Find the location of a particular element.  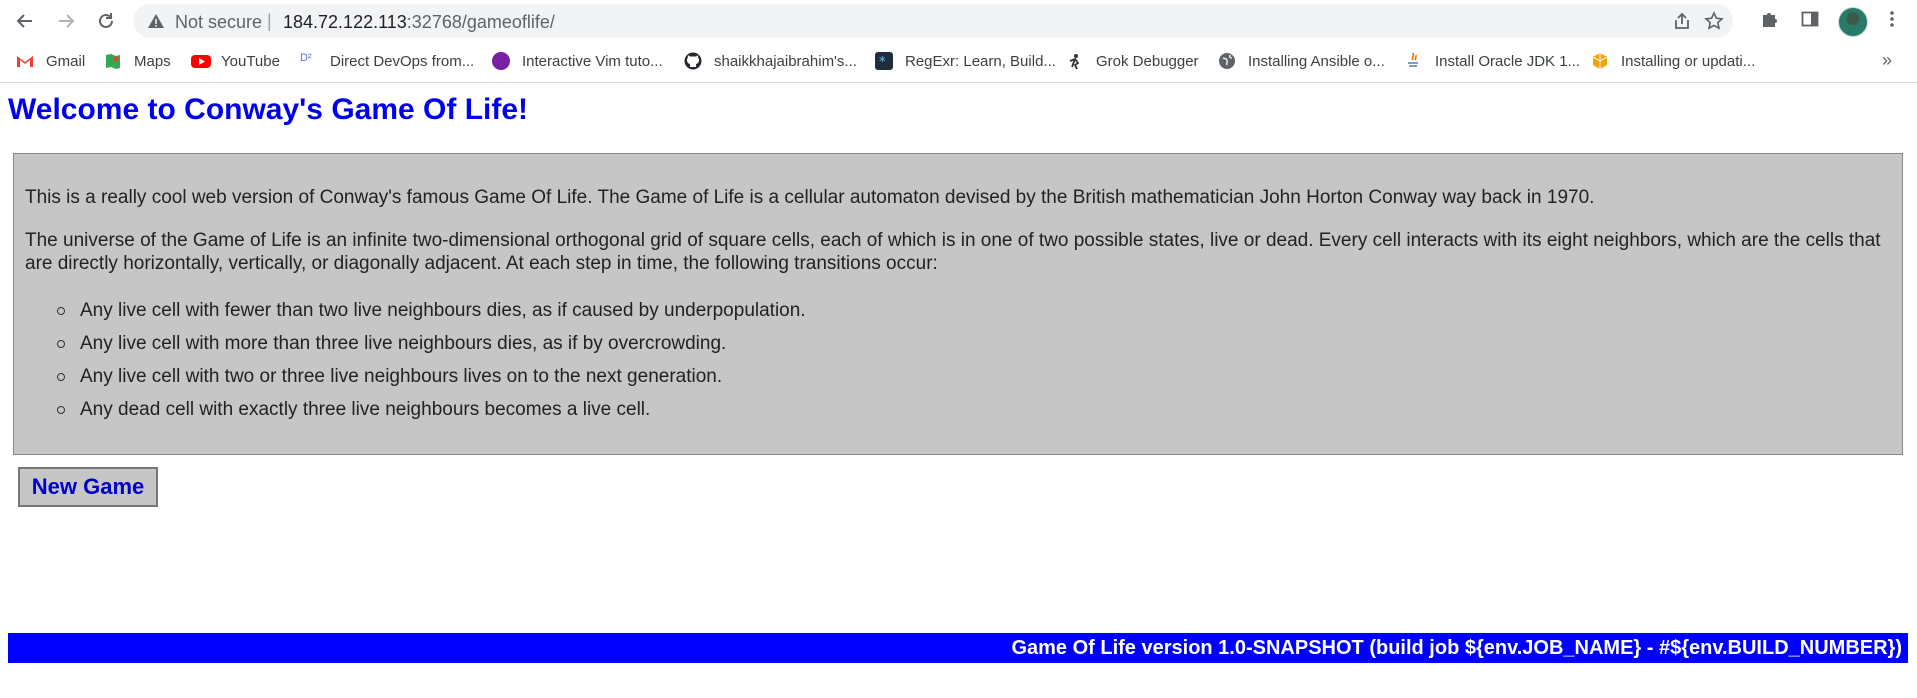

profile-avatar is located at coordinates (1853, 22).